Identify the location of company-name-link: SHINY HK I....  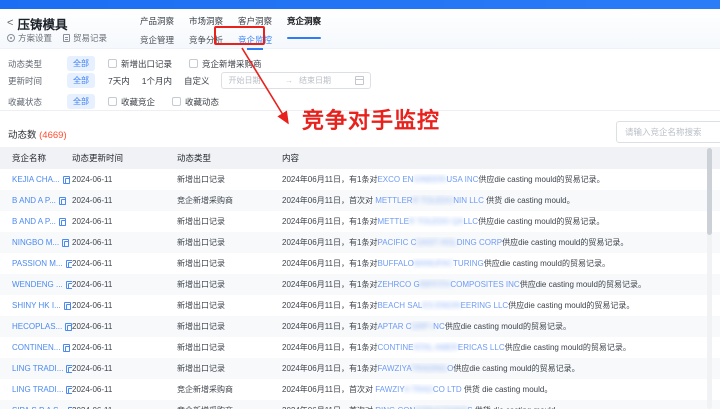
(36, 305).